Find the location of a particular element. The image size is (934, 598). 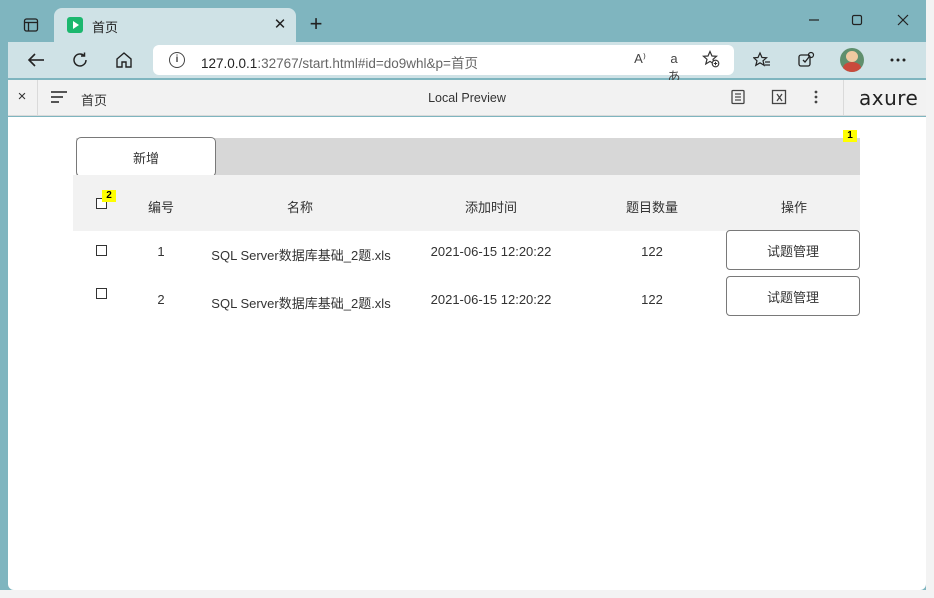

tab-title: 首页 is located at coordinates (105, 27).